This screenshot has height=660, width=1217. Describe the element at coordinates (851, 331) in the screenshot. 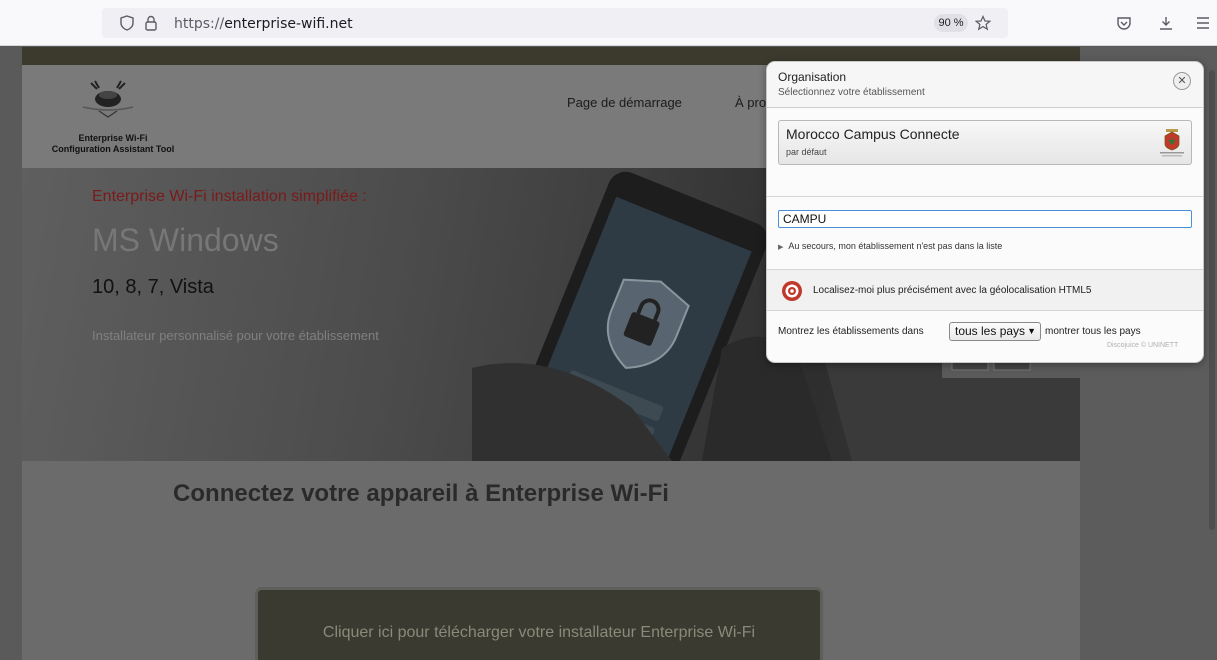

I see `country-filter-label: Montrez les établissements dans` at that location.